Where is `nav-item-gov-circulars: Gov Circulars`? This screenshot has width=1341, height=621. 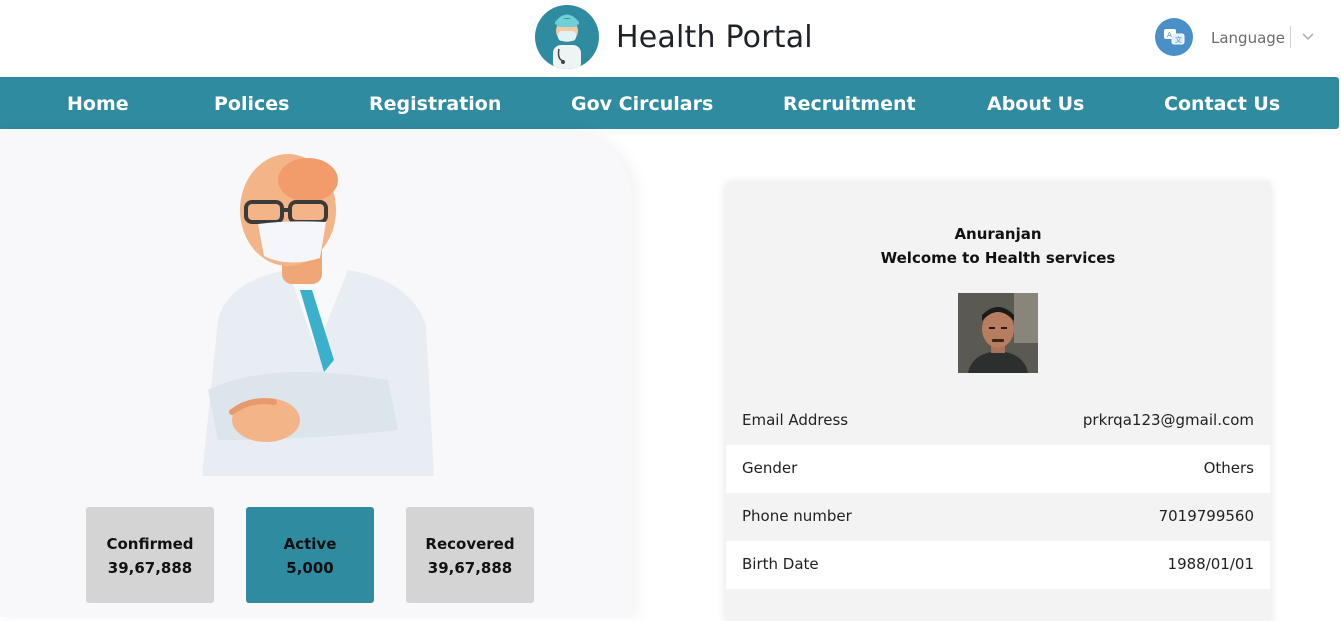 nav-item-gov-circulars: Gov Circulars is located at coordinates (642, 104).